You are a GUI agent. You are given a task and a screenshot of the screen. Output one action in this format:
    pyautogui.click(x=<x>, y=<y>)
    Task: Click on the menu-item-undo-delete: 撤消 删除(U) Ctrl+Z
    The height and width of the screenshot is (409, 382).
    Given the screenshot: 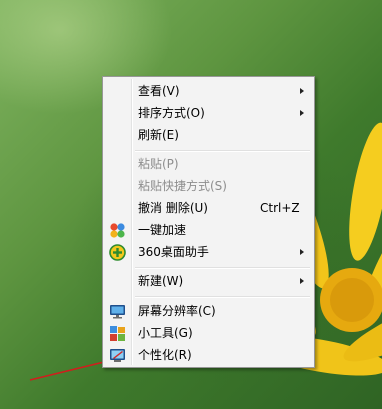 What is the action you would take?
    pyautogui.click(x=208, y=208)
    